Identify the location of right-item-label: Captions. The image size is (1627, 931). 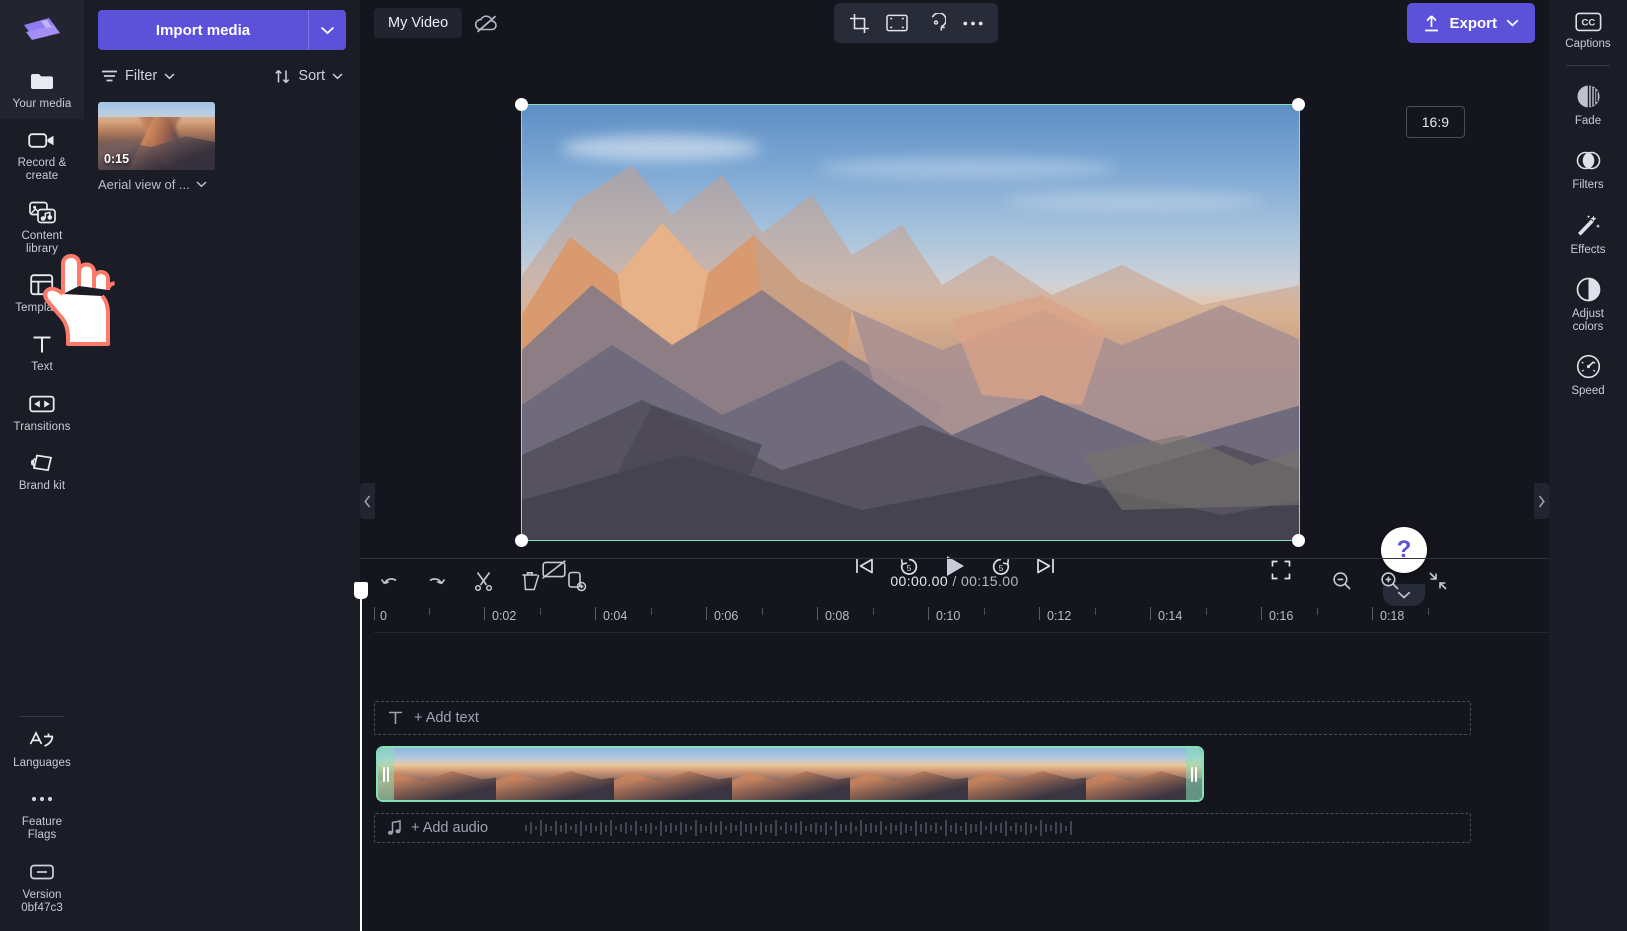
(1588, 44).